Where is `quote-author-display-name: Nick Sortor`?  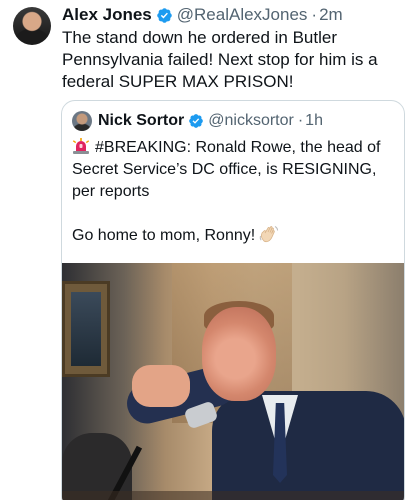 quote-author-display-name: Nick Sortor is located at coordinates (141, 120).